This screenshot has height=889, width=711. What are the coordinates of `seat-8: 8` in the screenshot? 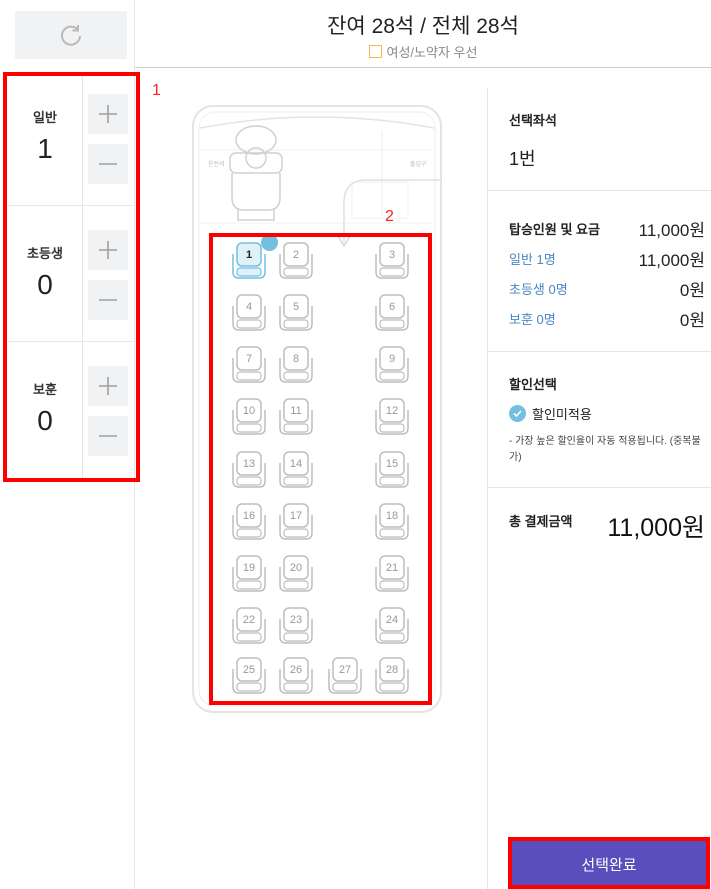 It's located at (296, 365).